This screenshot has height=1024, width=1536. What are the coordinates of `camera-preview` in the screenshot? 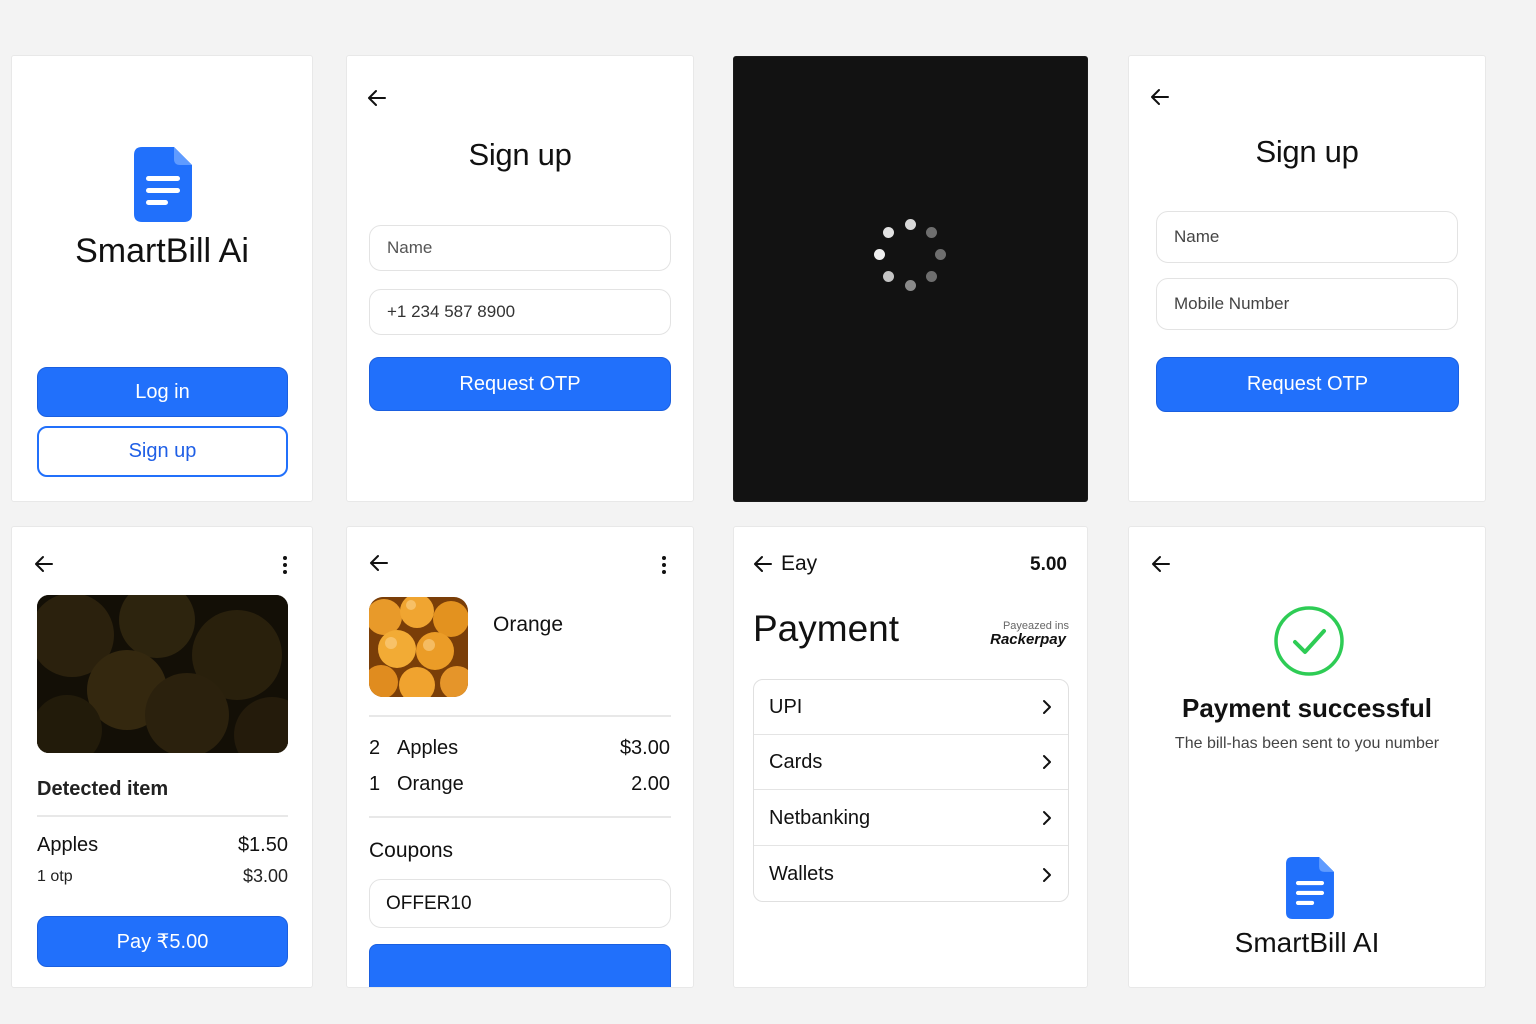 It's located at (162, 674).